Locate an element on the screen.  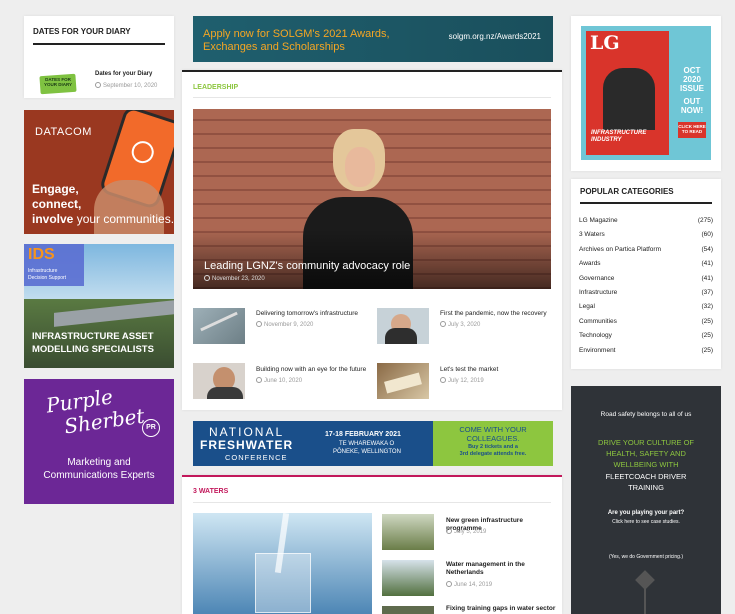
category-name: Awards is located at coordinates (590, 267).